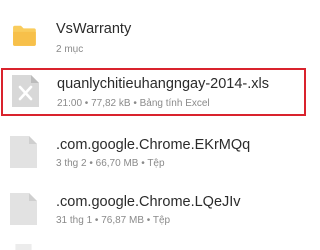 This screenshot has width=320, height=250. Describe the element at coordinates (163, 84) in the screenshot. I see `file-title: quanlychitieuhangngay-2014-.xls` at that location.